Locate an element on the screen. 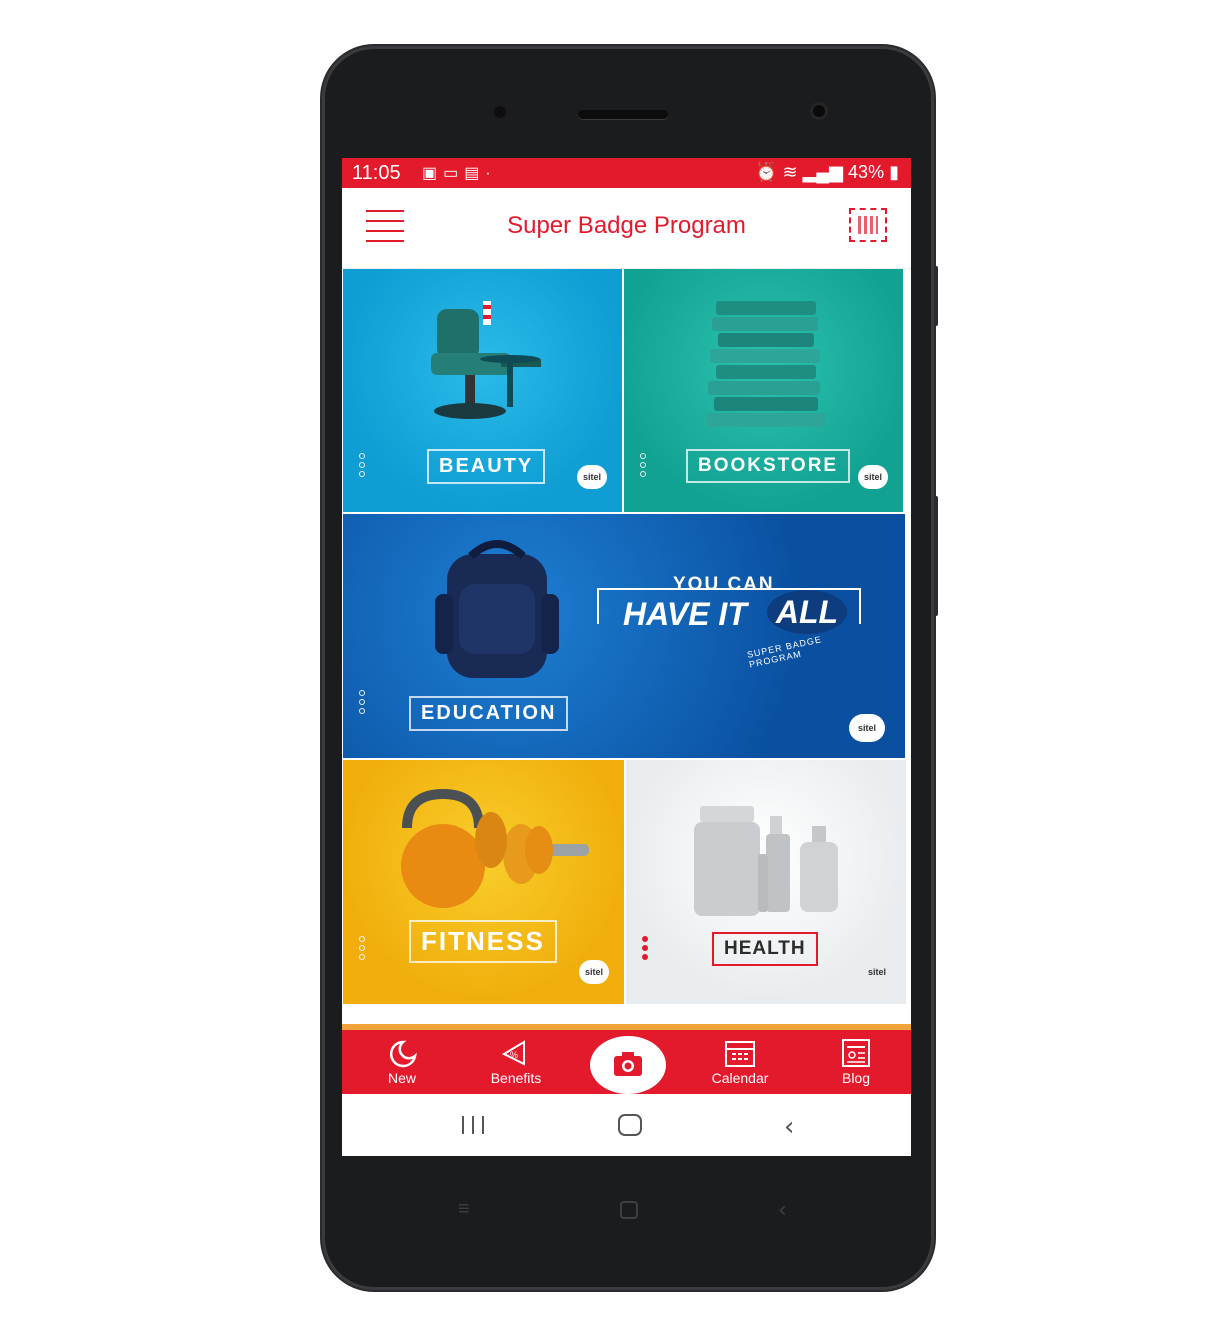 This screenshot has width=1226, height=1334. tile-bookstore: BOOKSTORE sitel is located at coordinates (763, 390).